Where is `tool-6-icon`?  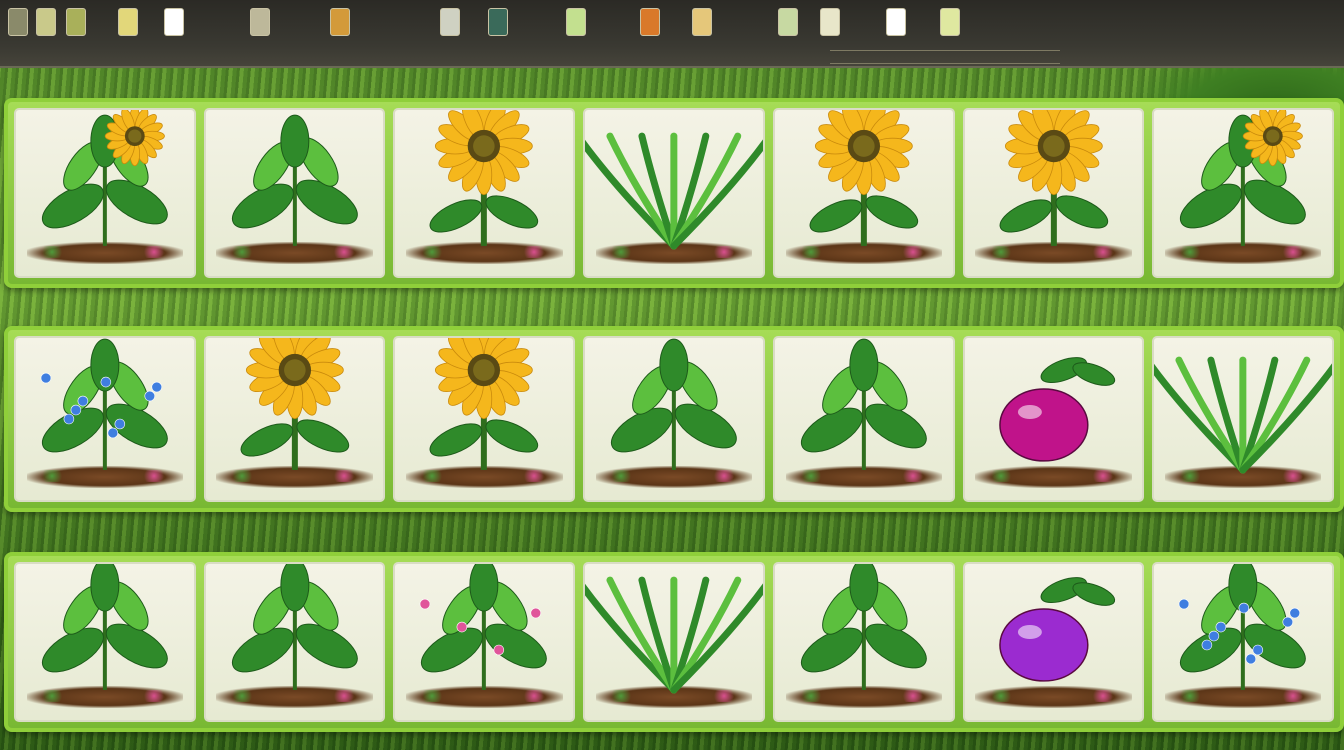 tool-6-icon is located at coordinates (260, 22).